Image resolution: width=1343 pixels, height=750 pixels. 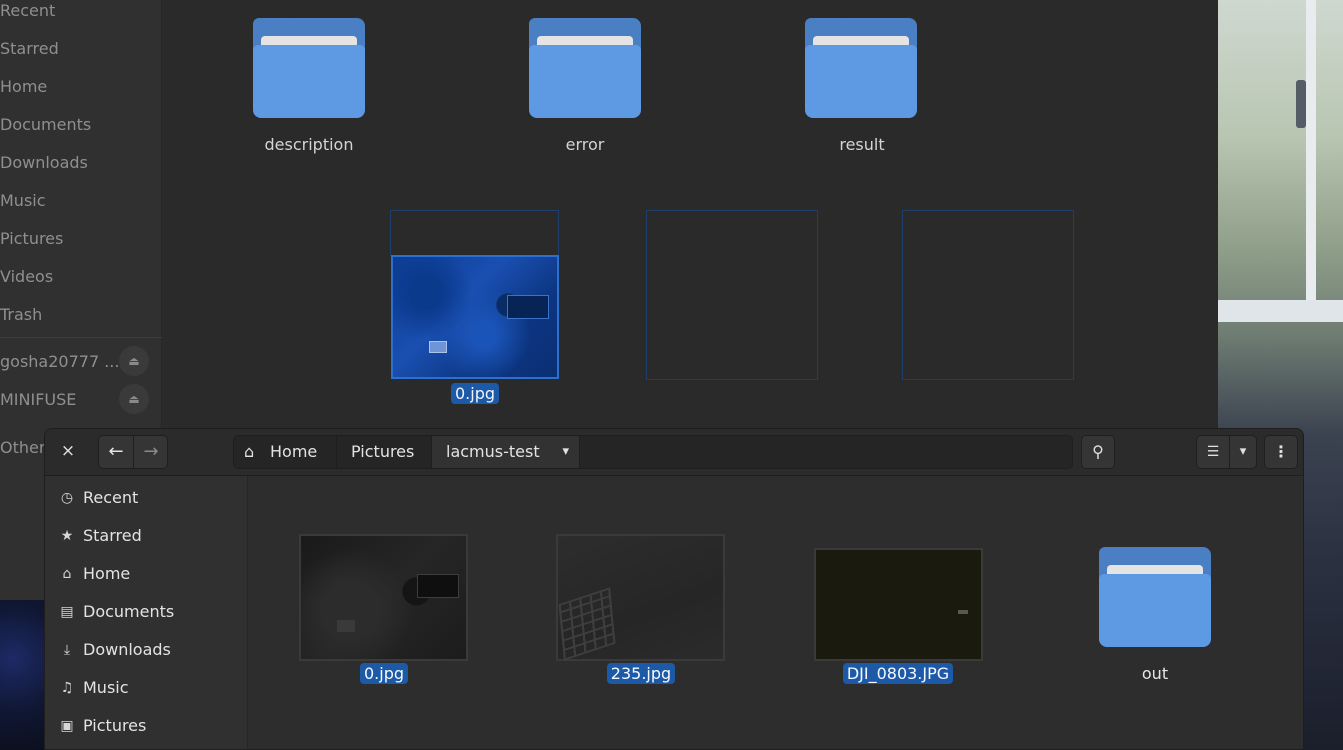 I want to click on back-button: ←, so click(x=116, y=452).